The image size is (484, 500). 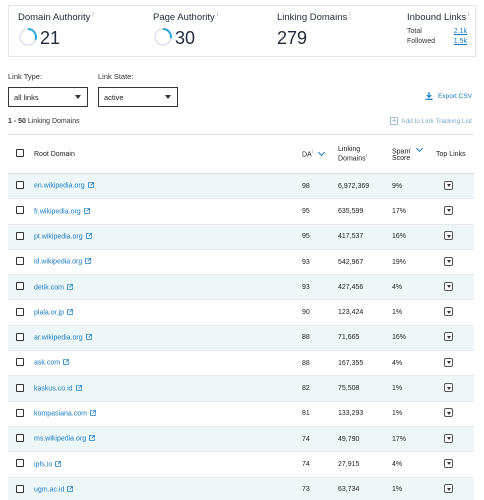 I want to click on chevron-down-icon, so click(x=168, y=97).